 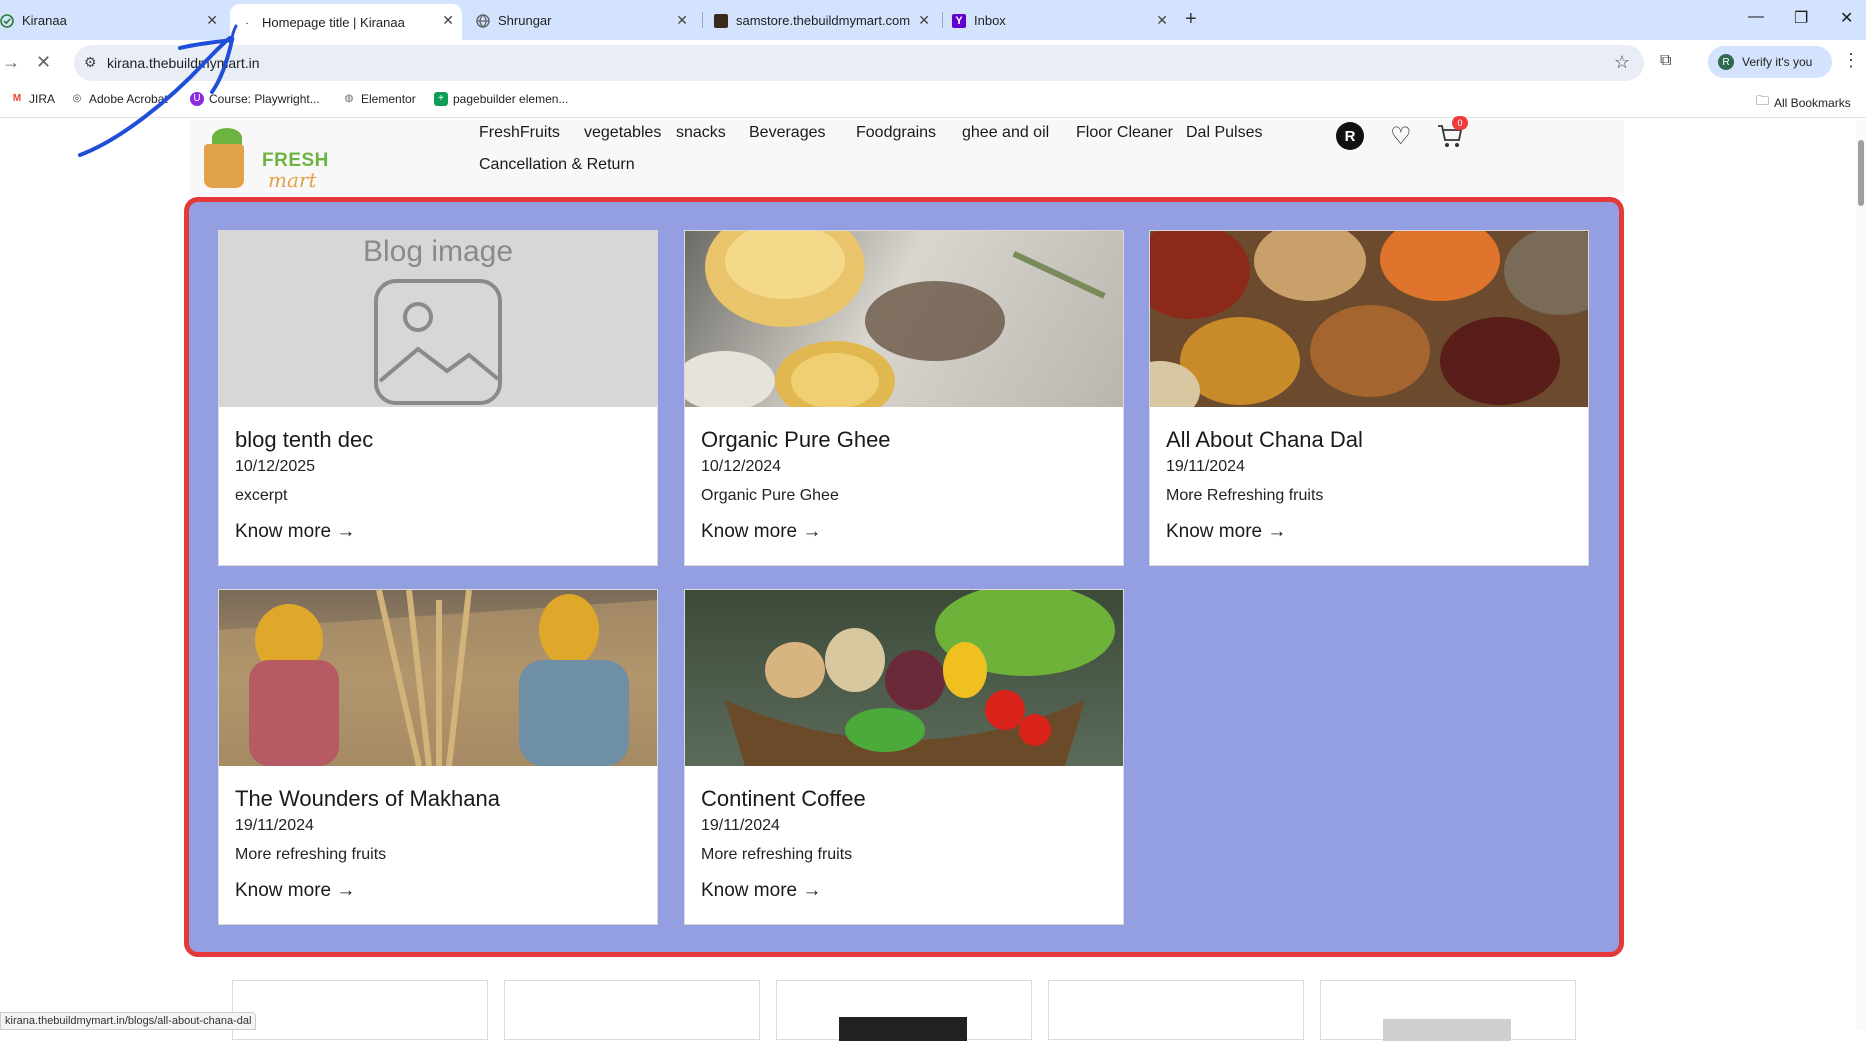 I want to click on tab-shrungar: Shrungar ✕, so click(x=586, y=20).